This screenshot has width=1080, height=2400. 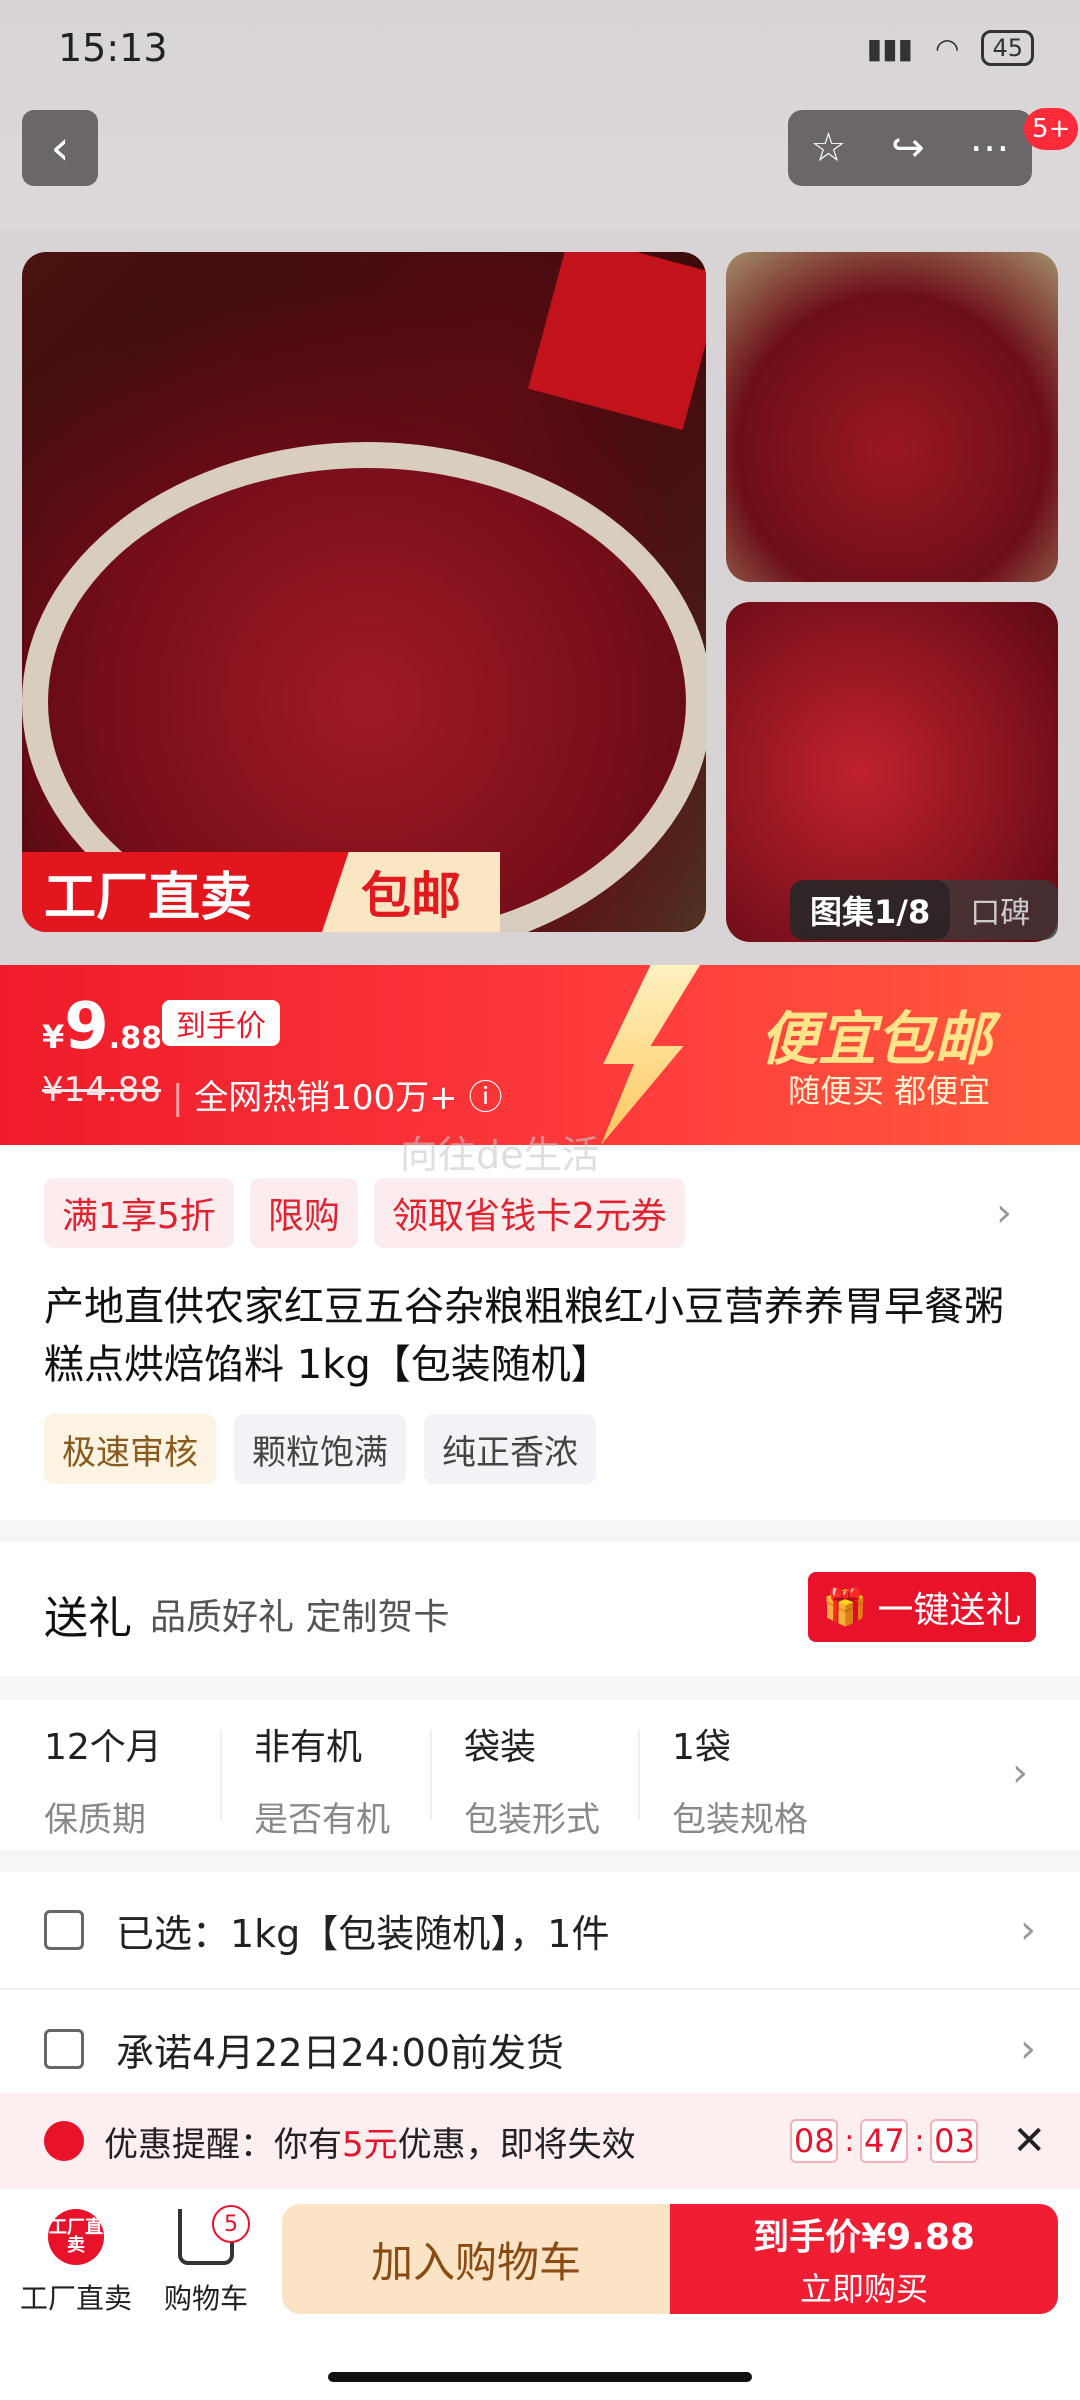 What do you see at coordinates (303, 1213) in the screenshot?
I see `coupon-limit: 限购` at bounding box center [303, 1213].